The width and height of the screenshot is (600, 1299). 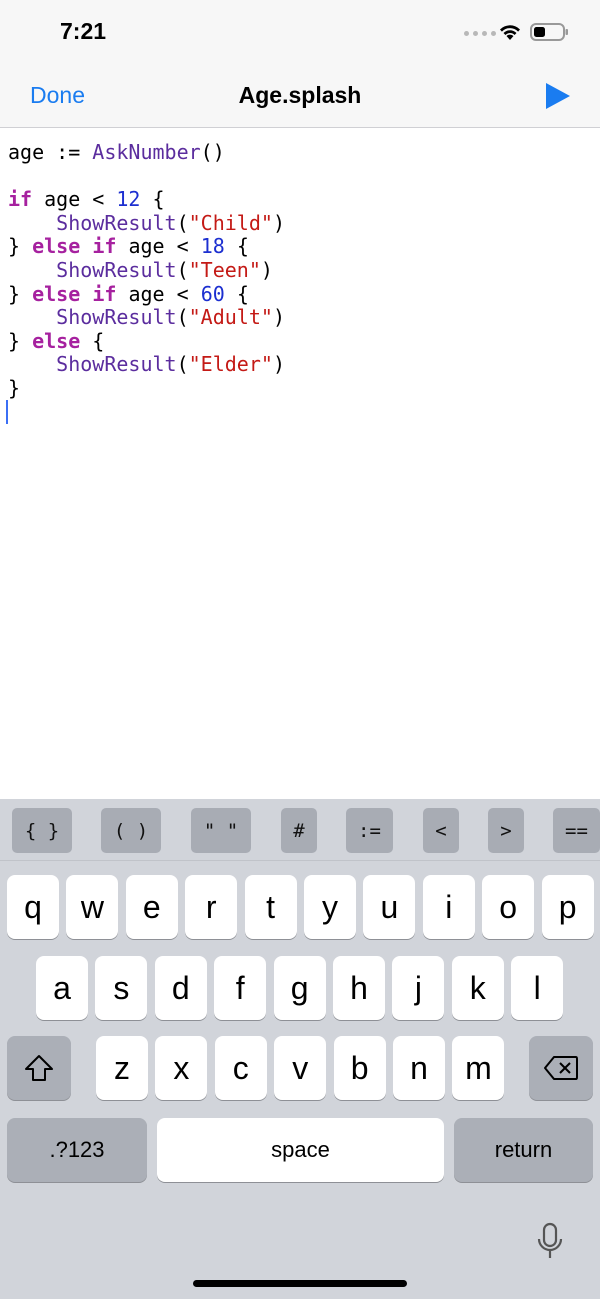 I want to click on accessory-key: ( ), so click(x=131, y=830).